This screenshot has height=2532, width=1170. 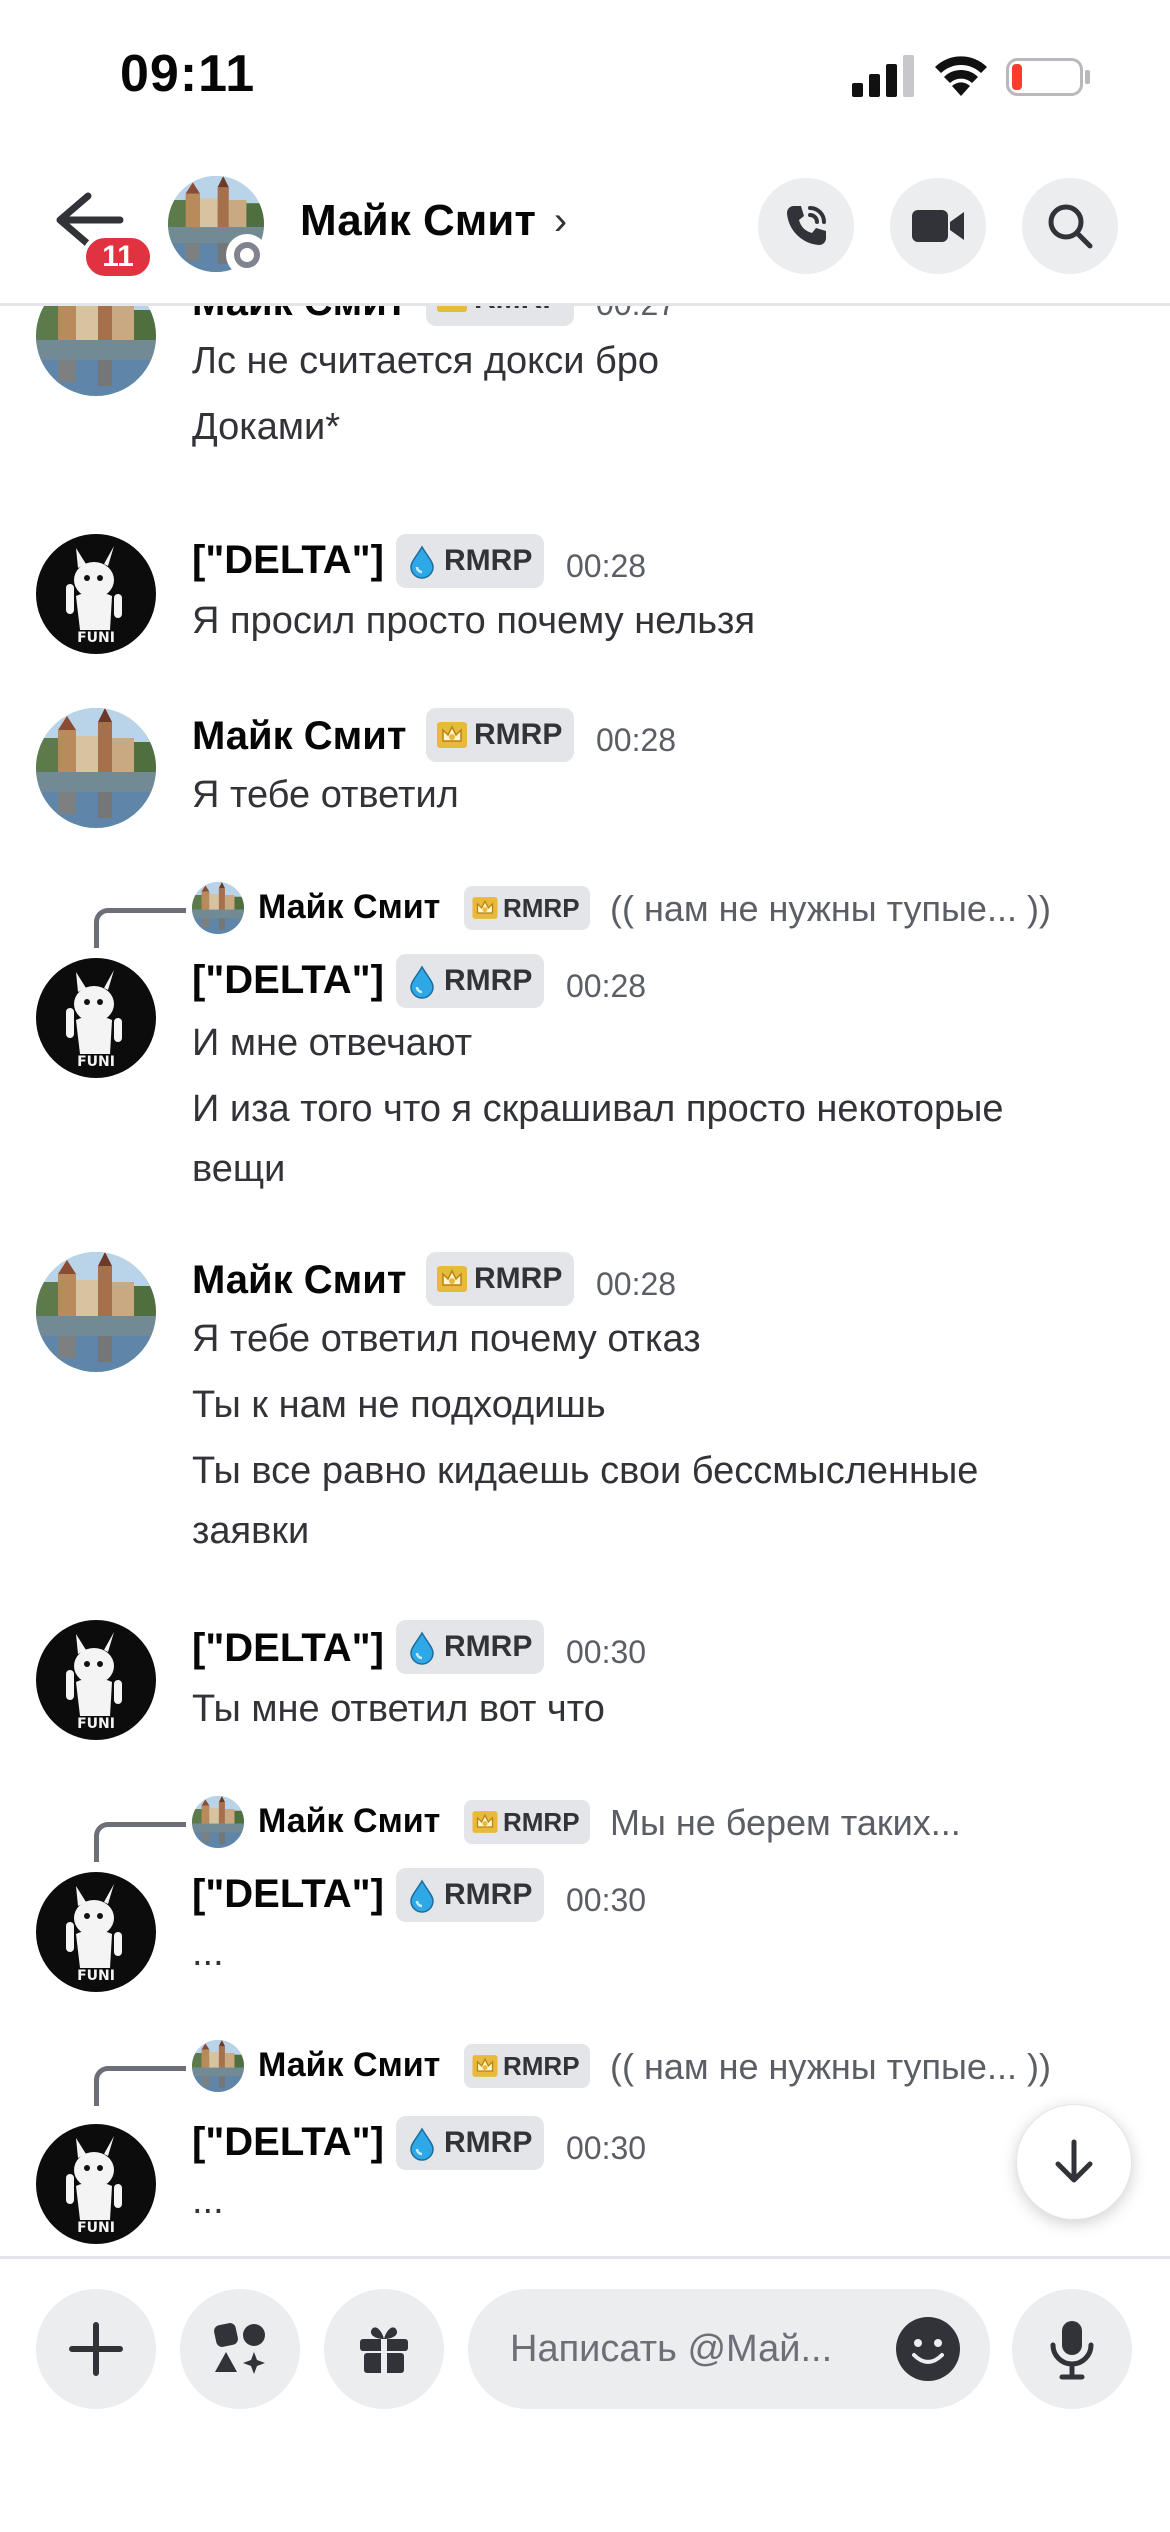 What do you see at coordinates (961, 76) in the screenshot?
I see `wifi-icon` at bounding box center [961, 76].